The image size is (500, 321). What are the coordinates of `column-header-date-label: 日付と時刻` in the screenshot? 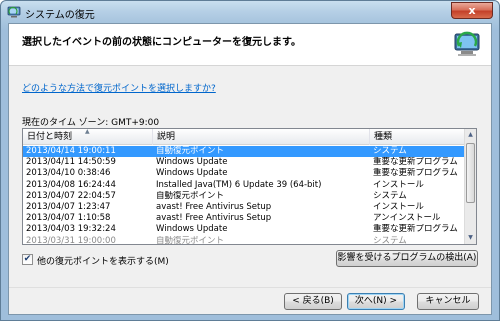 It's located at (50, 137).